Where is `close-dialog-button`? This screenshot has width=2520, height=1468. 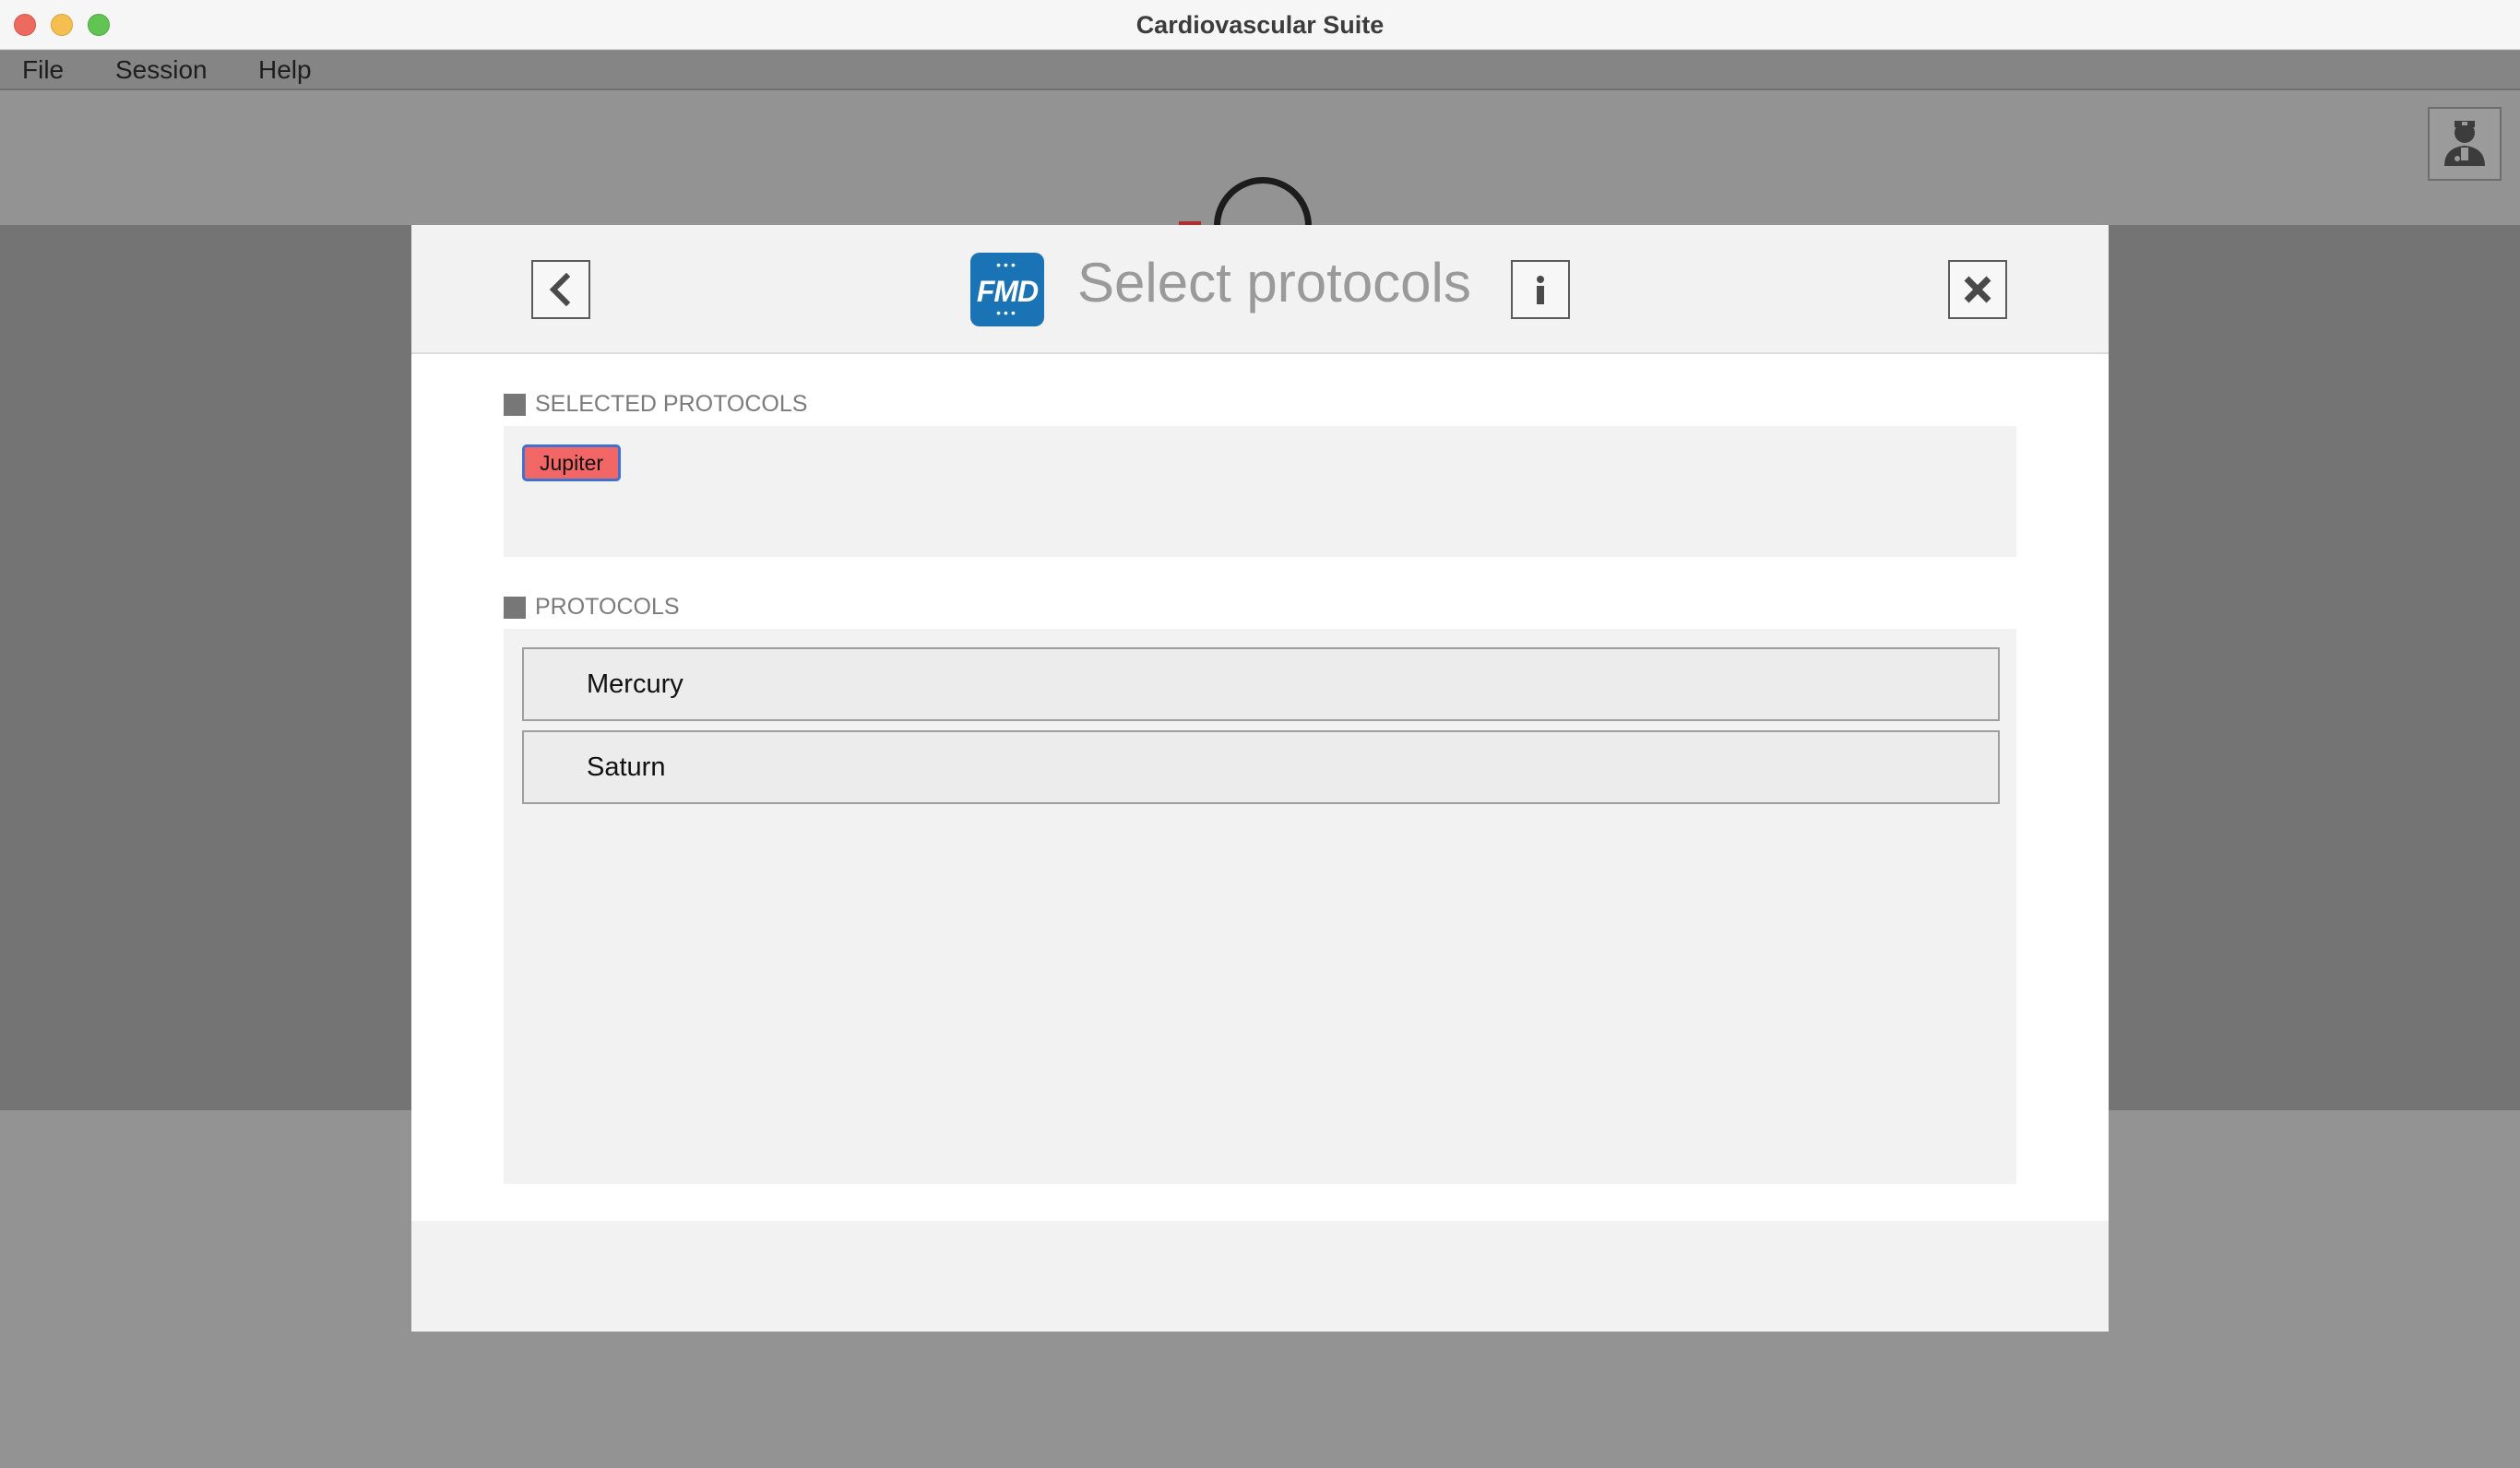
close-dialog-button is located at coordinates (1977, 289).